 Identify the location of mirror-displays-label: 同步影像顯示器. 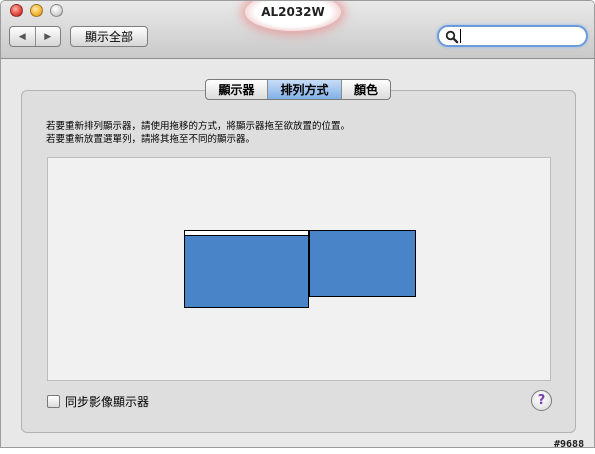
(107, 402).